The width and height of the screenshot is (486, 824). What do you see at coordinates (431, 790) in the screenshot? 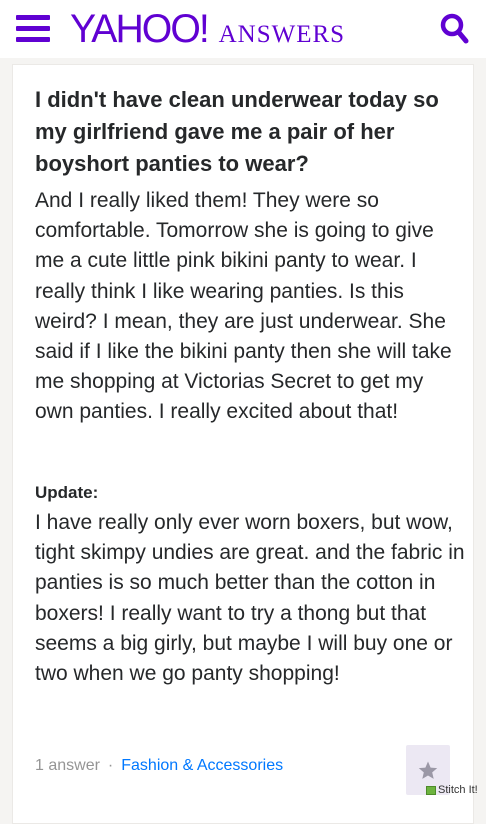
I see `stitch-it-logo-icon` at bounding box center [431, 790].